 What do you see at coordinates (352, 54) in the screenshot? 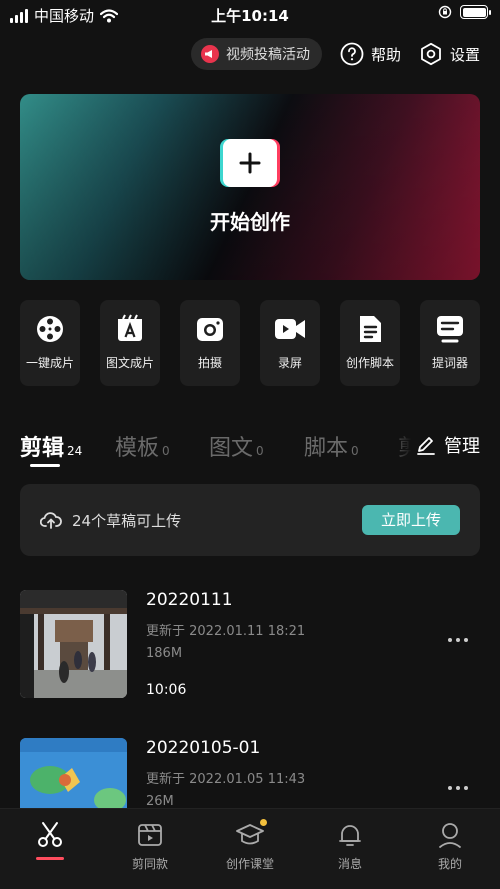
I see `question-icon` at bounding box center [352, 54].